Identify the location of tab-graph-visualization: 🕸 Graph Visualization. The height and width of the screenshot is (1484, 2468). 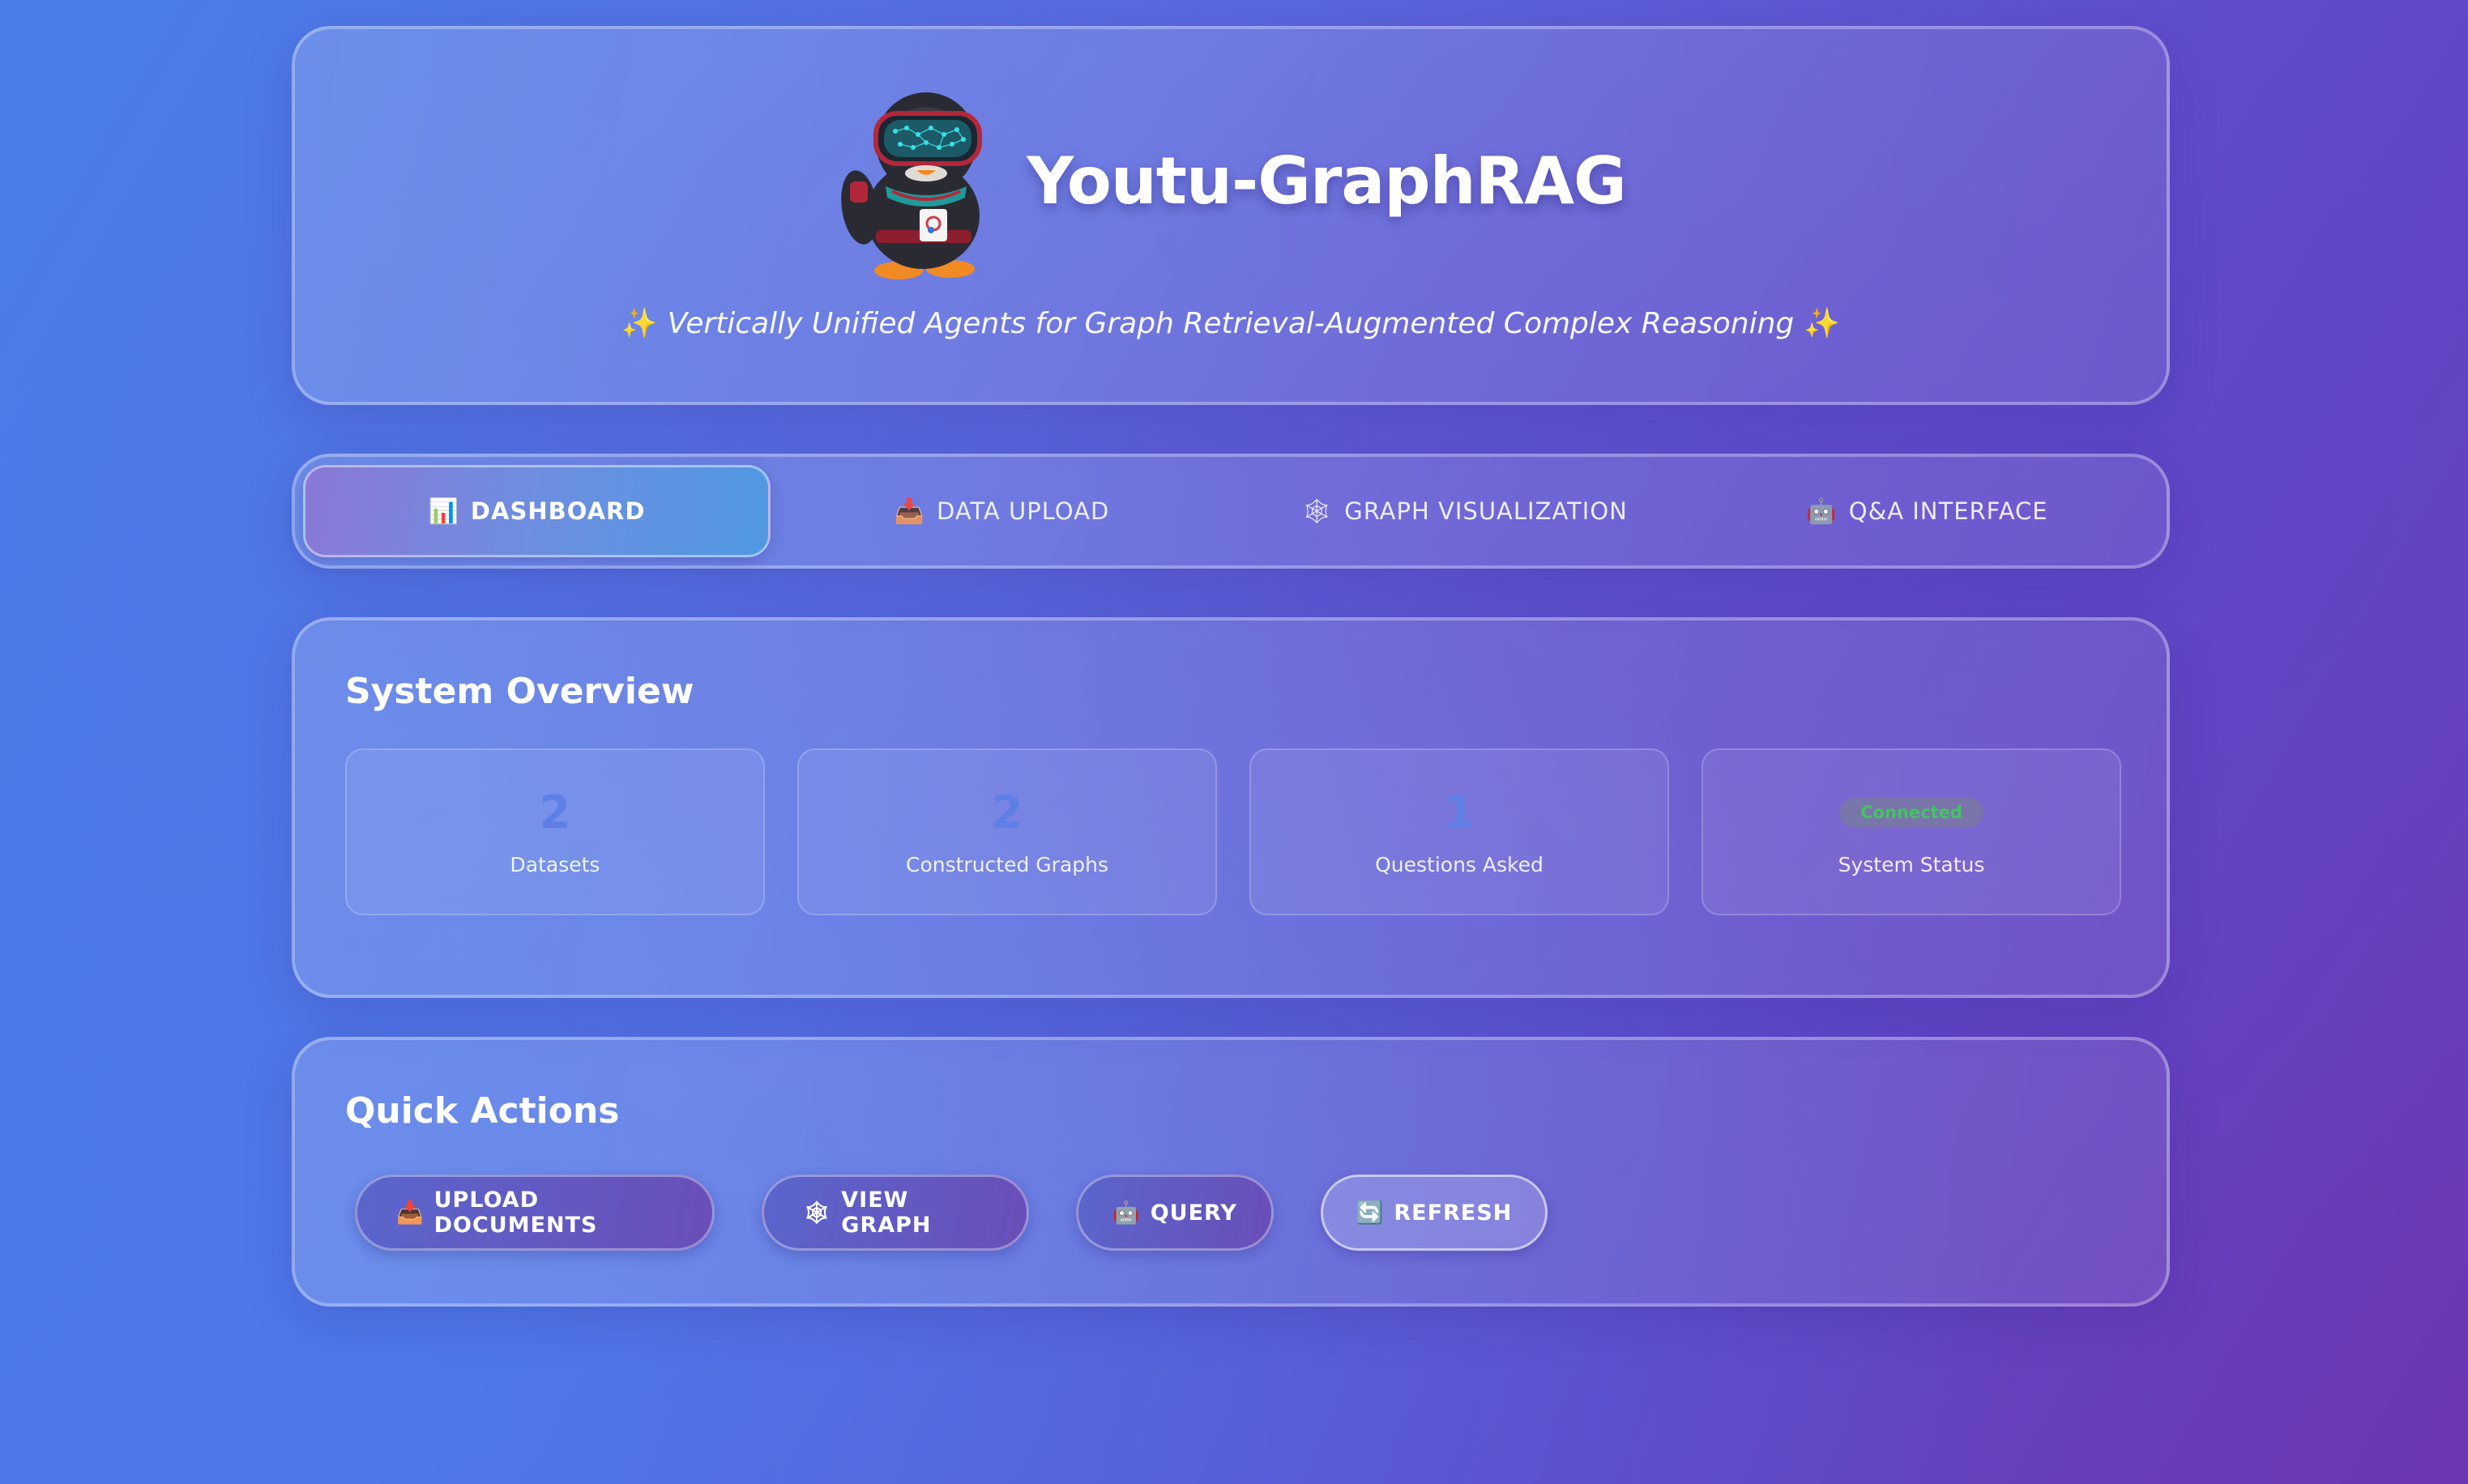
(1465, 511).